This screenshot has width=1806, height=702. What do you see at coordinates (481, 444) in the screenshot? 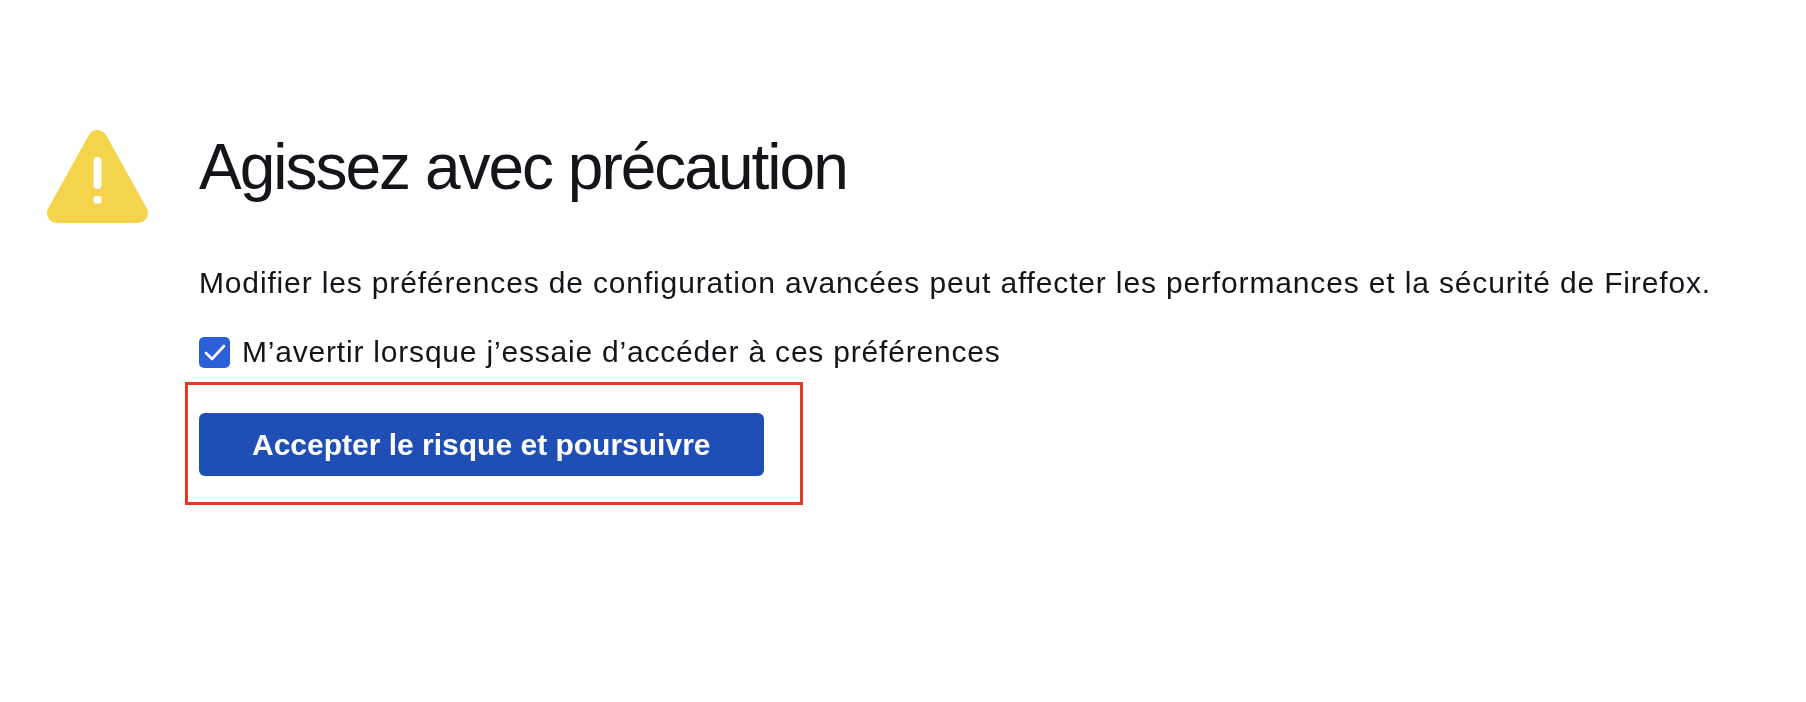
I see `accept-risk-button: Accepter le risque et poursuivre` at bounding box center [481, 444].